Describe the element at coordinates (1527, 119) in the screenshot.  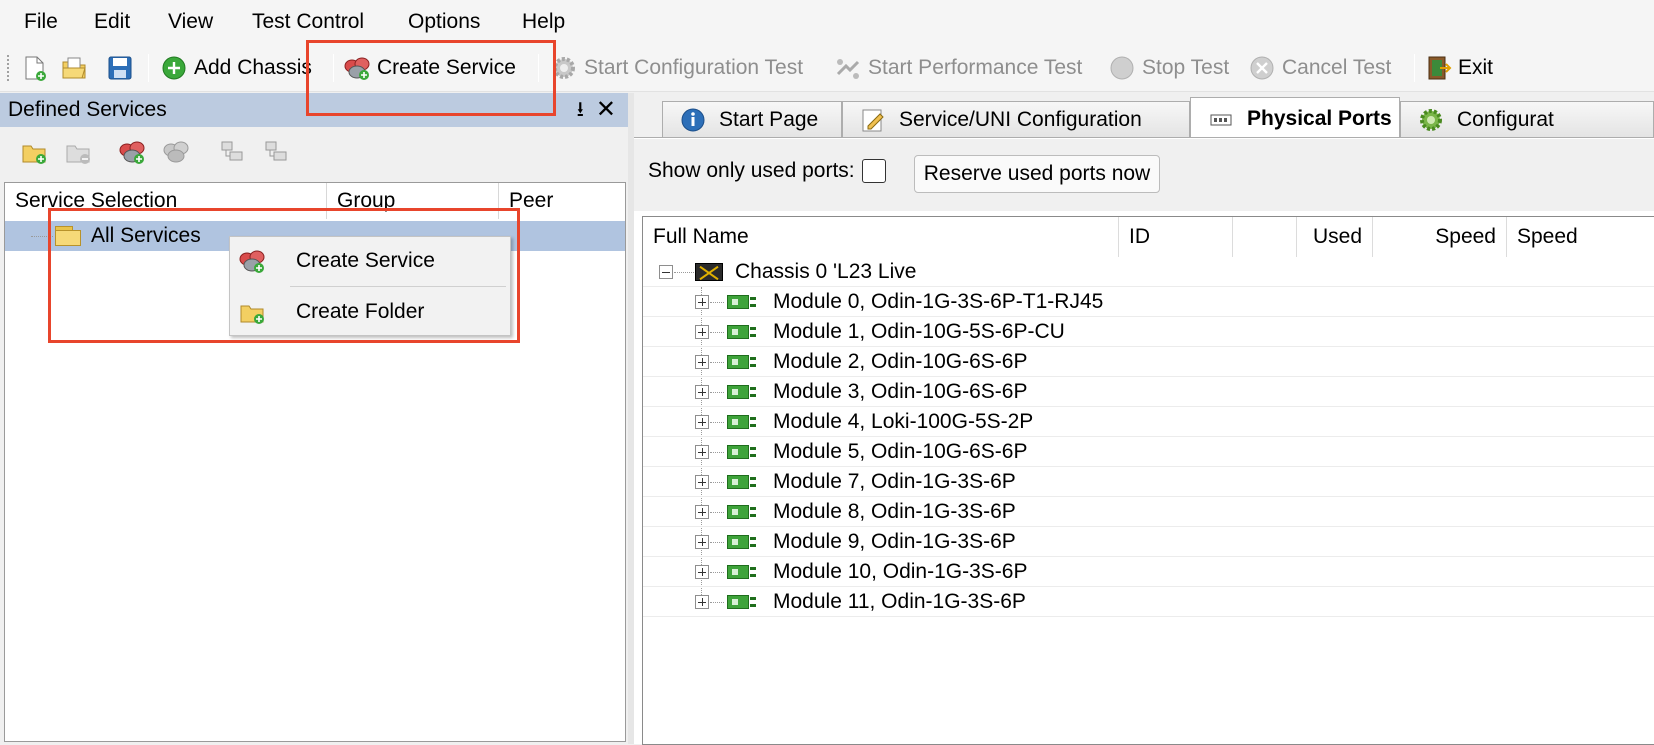
I see `tab-configuration: Configurat` at that location.